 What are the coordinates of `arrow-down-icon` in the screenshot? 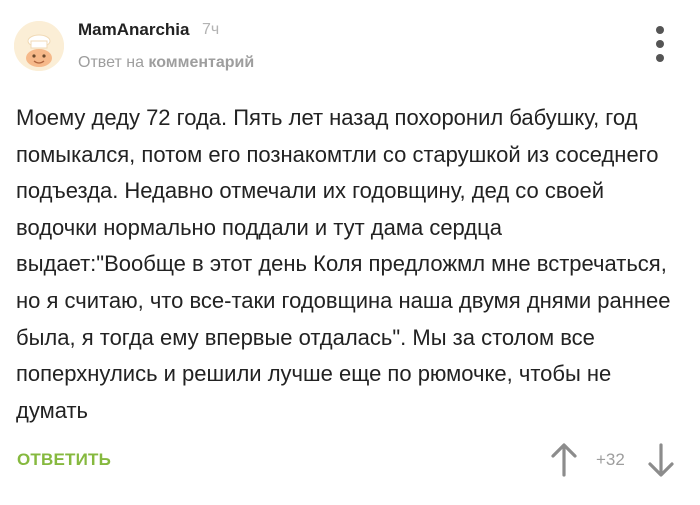 It's located at (661, 460).